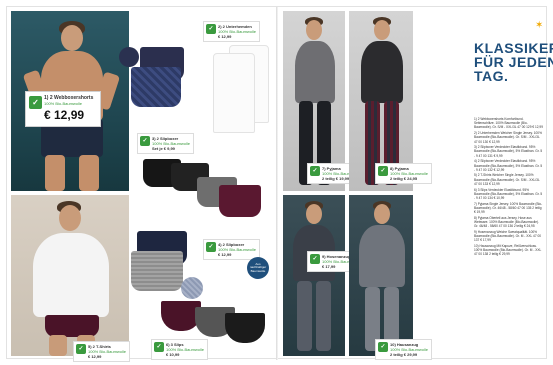 Image resolution: width=553 pixels, height=365 pixels. I want to click on fabric-swatch-navy, so click(129, 57).